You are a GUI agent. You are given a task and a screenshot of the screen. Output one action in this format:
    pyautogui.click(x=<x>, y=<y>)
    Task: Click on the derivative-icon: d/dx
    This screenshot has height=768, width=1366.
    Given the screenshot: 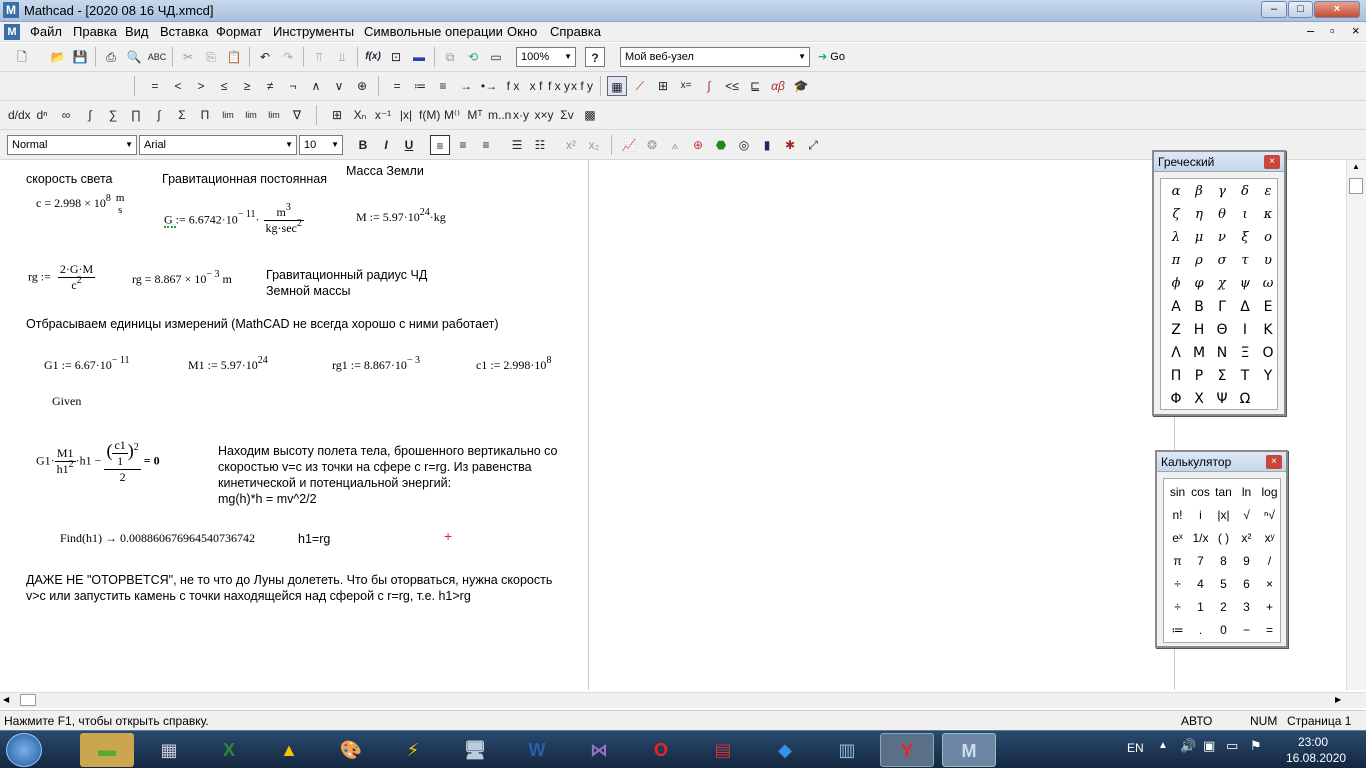 What is the action you would take?
    pyautogui.click(x=19, y=115)
    